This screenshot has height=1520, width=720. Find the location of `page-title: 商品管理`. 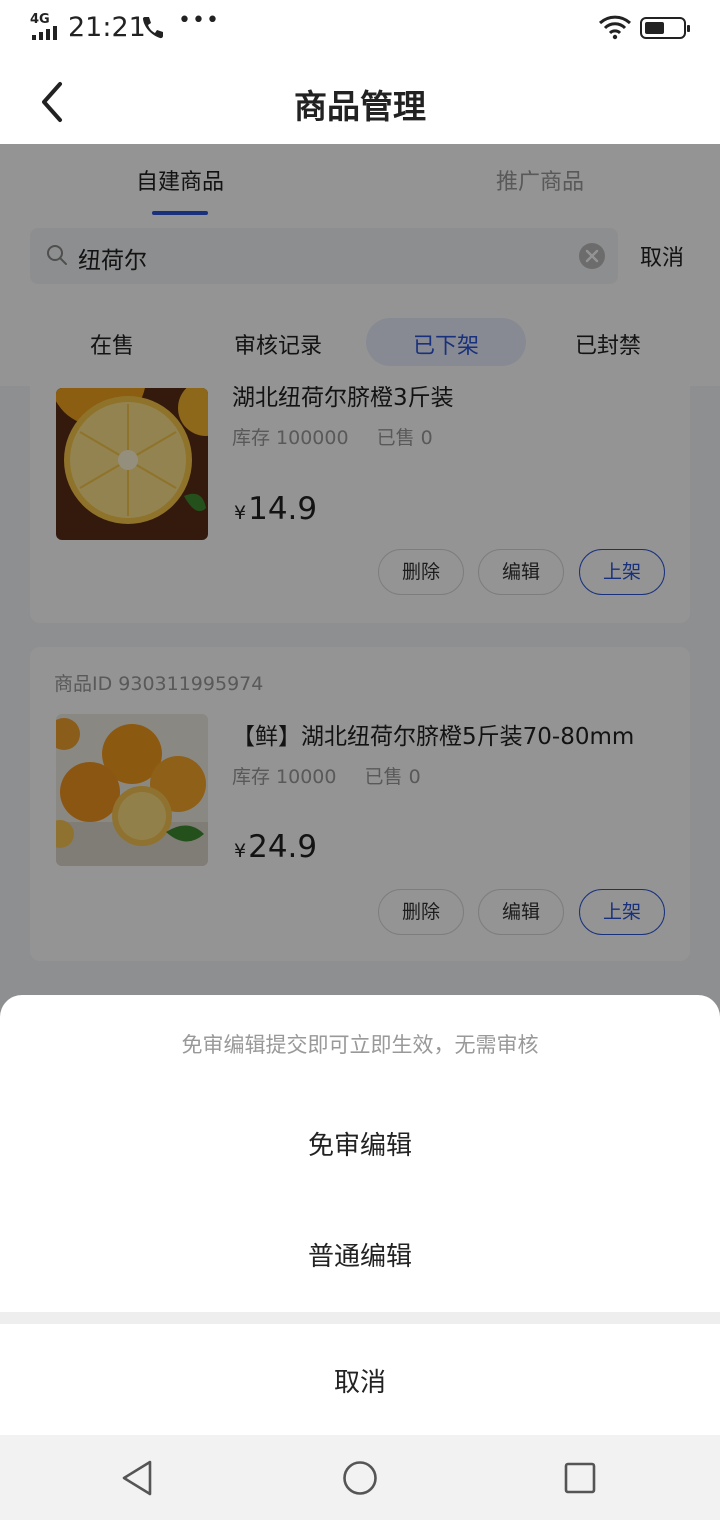

page-title: 商品管理 is located at coordinates (360, 106).